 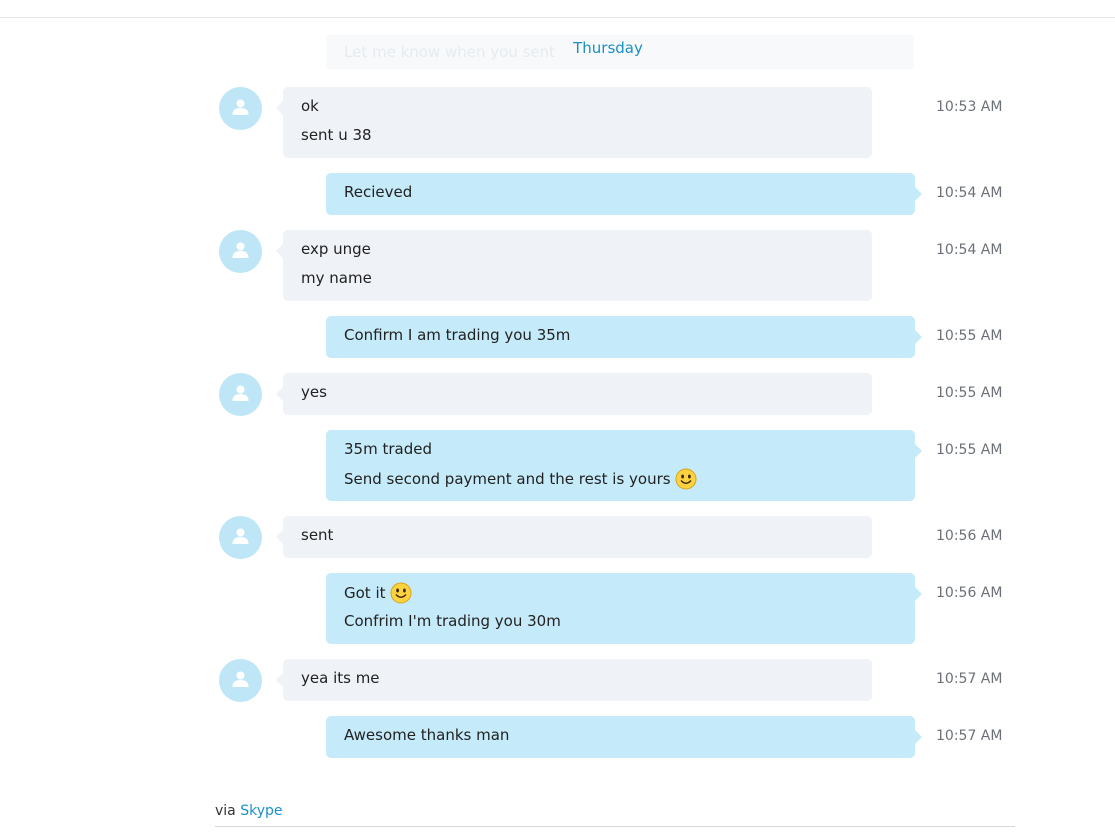 I want to click on message-line: Confirm I am trading you 35m, so click(x=457, y=335).